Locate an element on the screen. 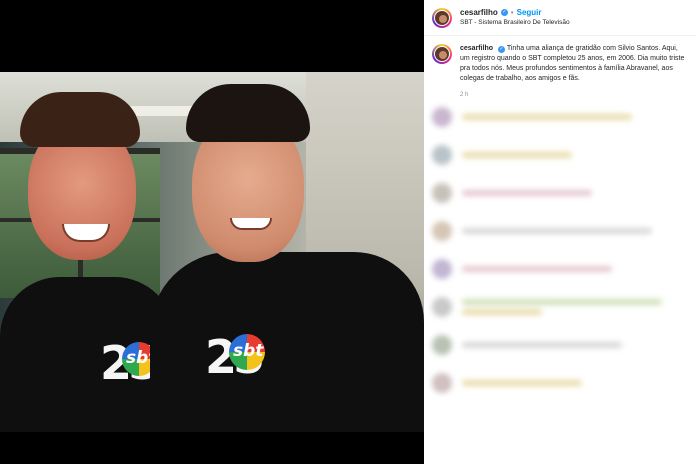 The width and height of the screenshot is (696, 464). post-timestamp: 2 h is located at coordinates (574, 95).